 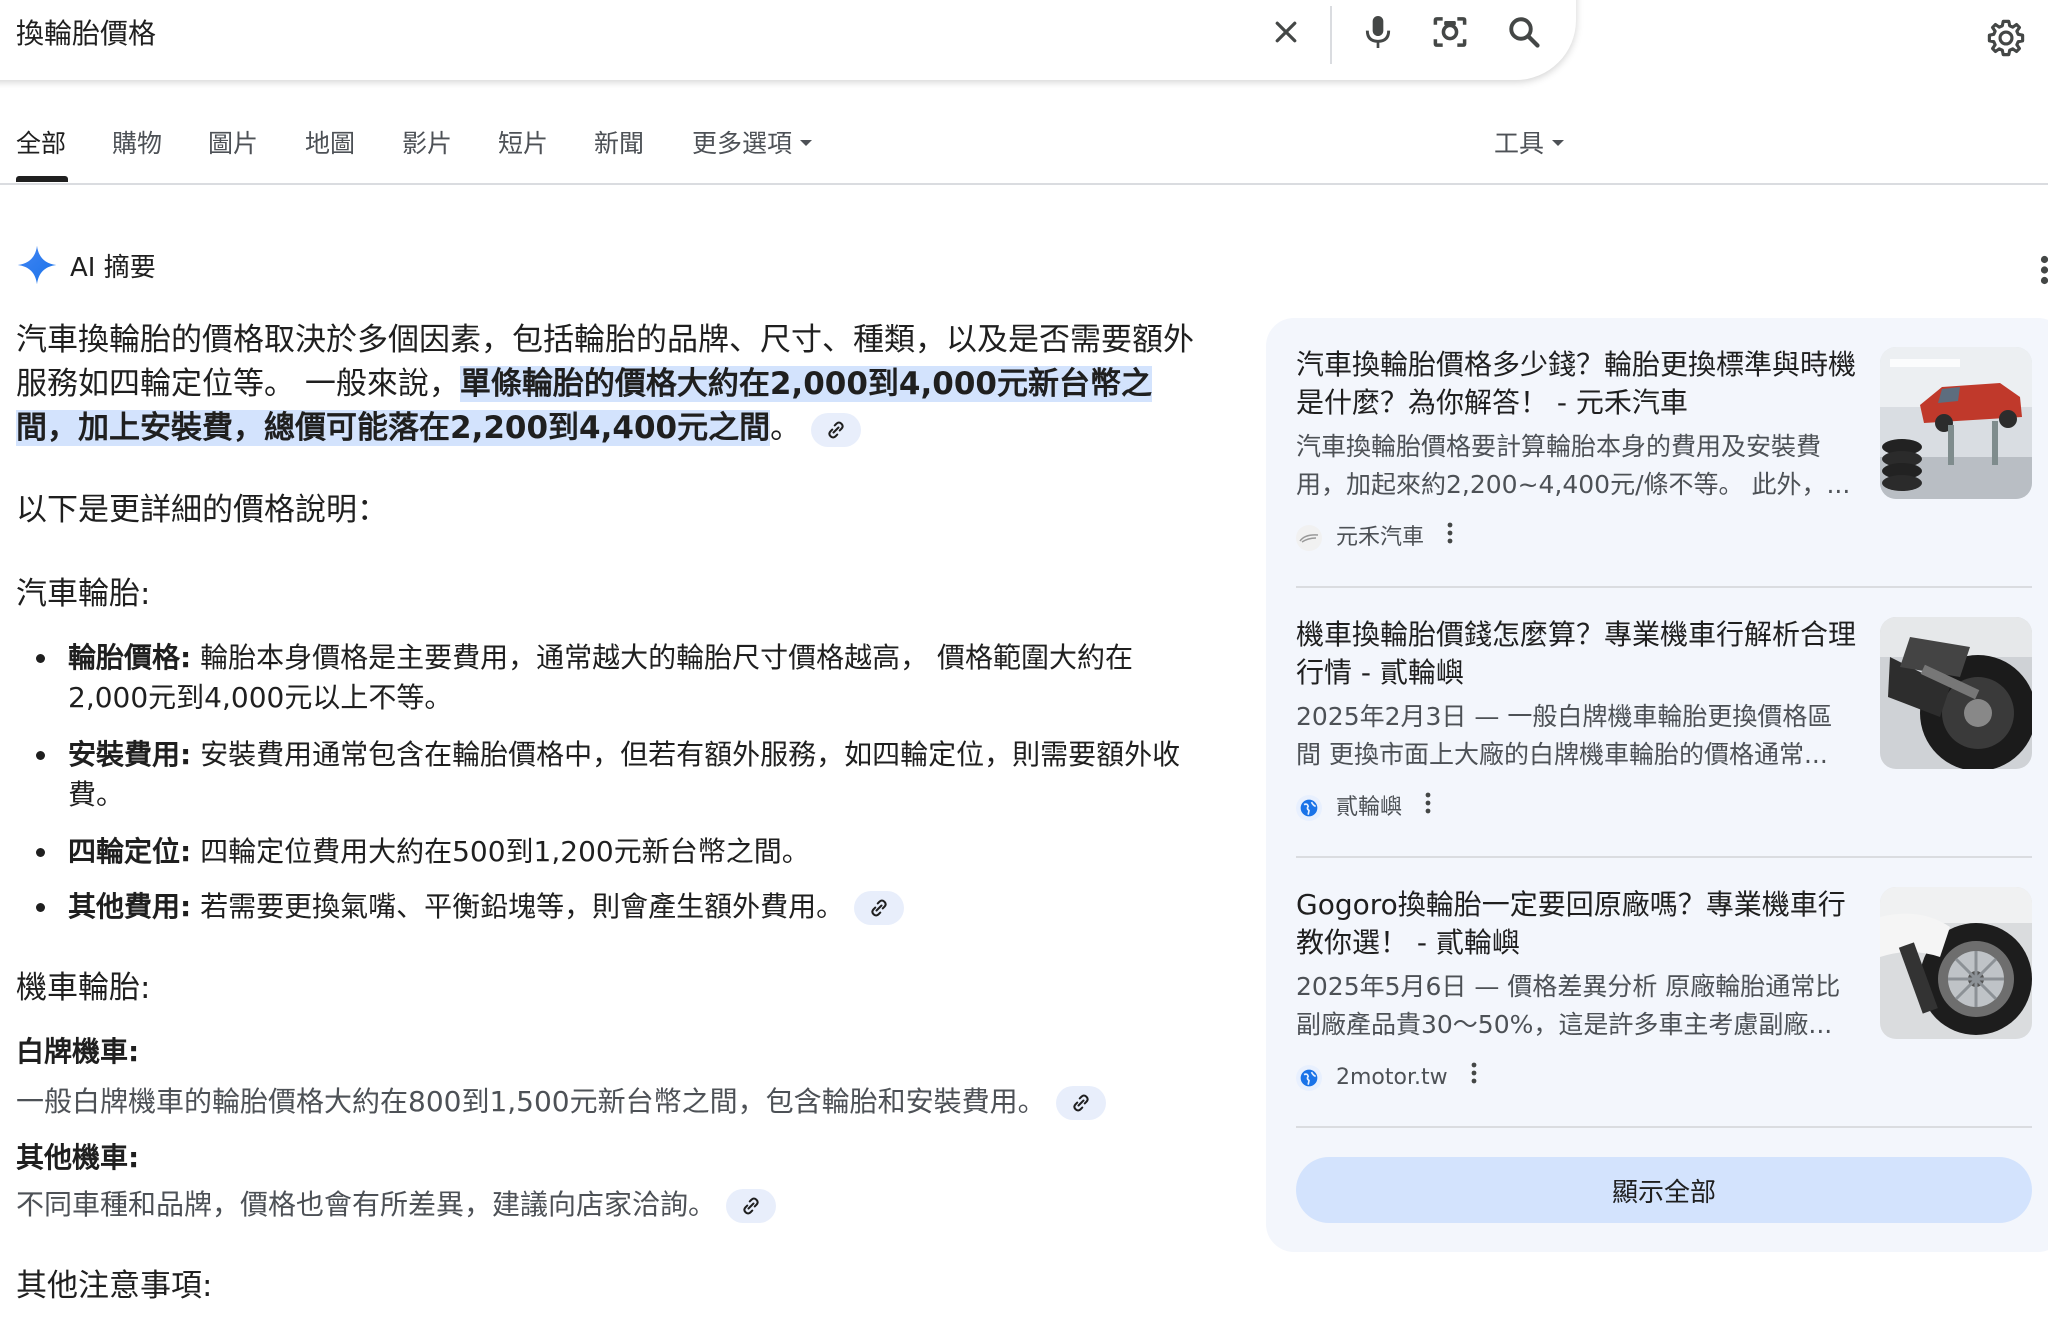 I want to click on source-card-site: 貳輪嶼, so click(x=1364, y=807).